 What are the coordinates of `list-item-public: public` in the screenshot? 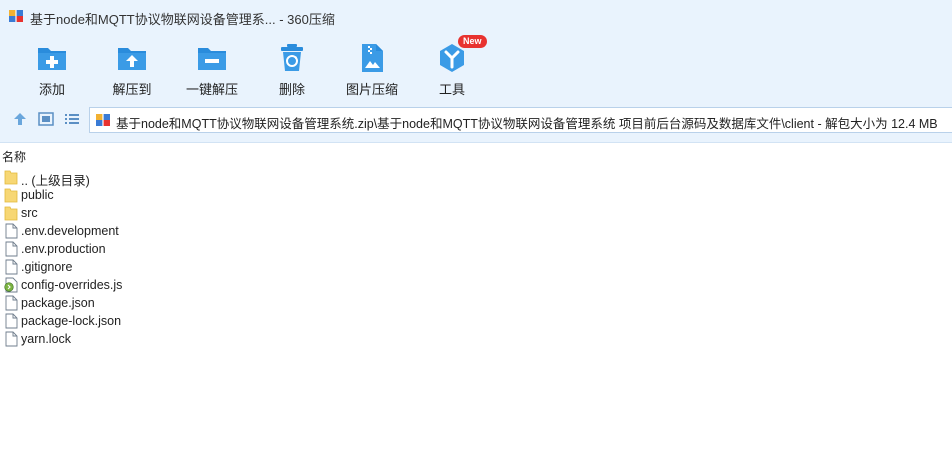 It's located at (150, 195).